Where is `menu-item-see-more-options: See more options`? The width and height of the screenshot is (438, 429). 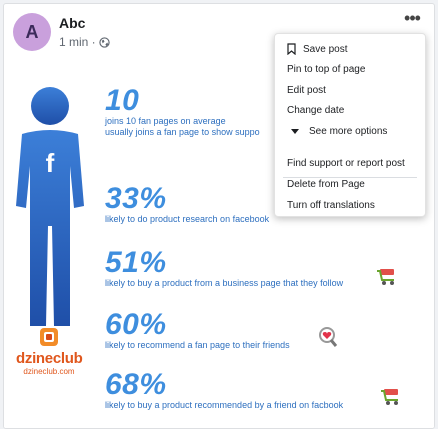 menu-item-see-more-options: See more options is located at coordinates (337, 131).